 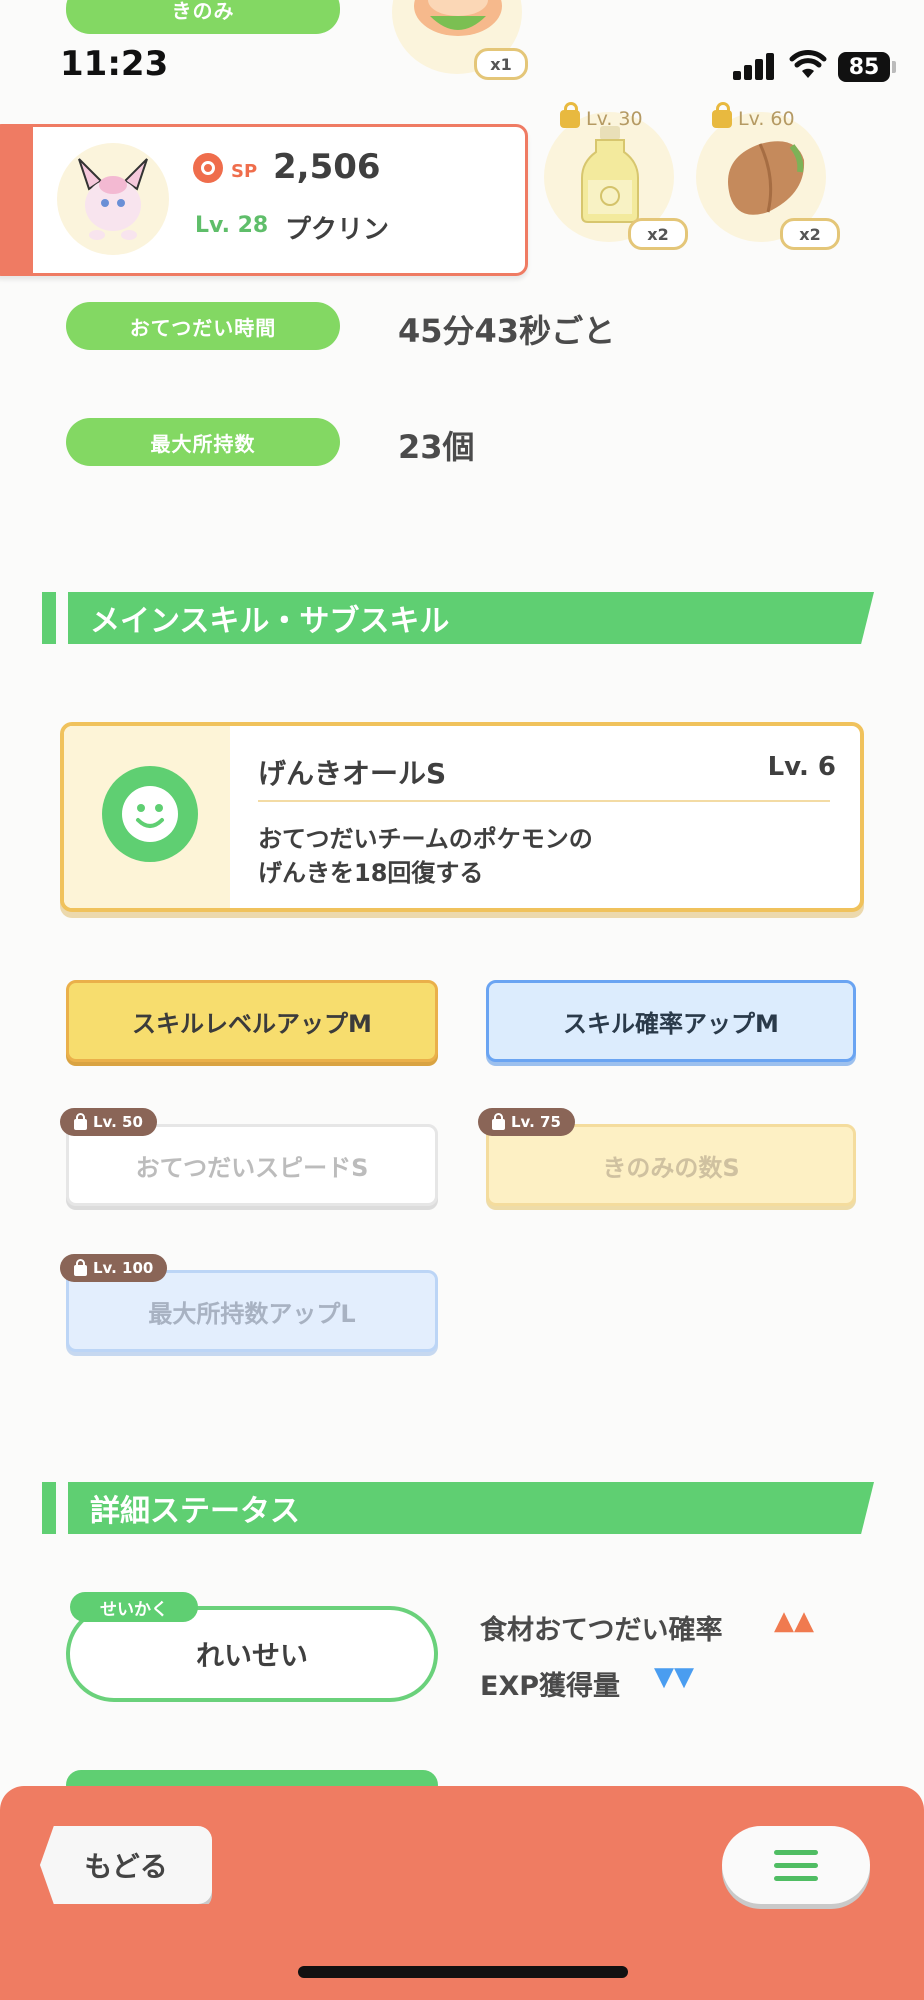 What do you see at coordinates (264, 200) in the screenshot?
I see `pokemon-summary-card: SP 2,506 Lv. 28 プクリン` at bounding box center [264, 200].